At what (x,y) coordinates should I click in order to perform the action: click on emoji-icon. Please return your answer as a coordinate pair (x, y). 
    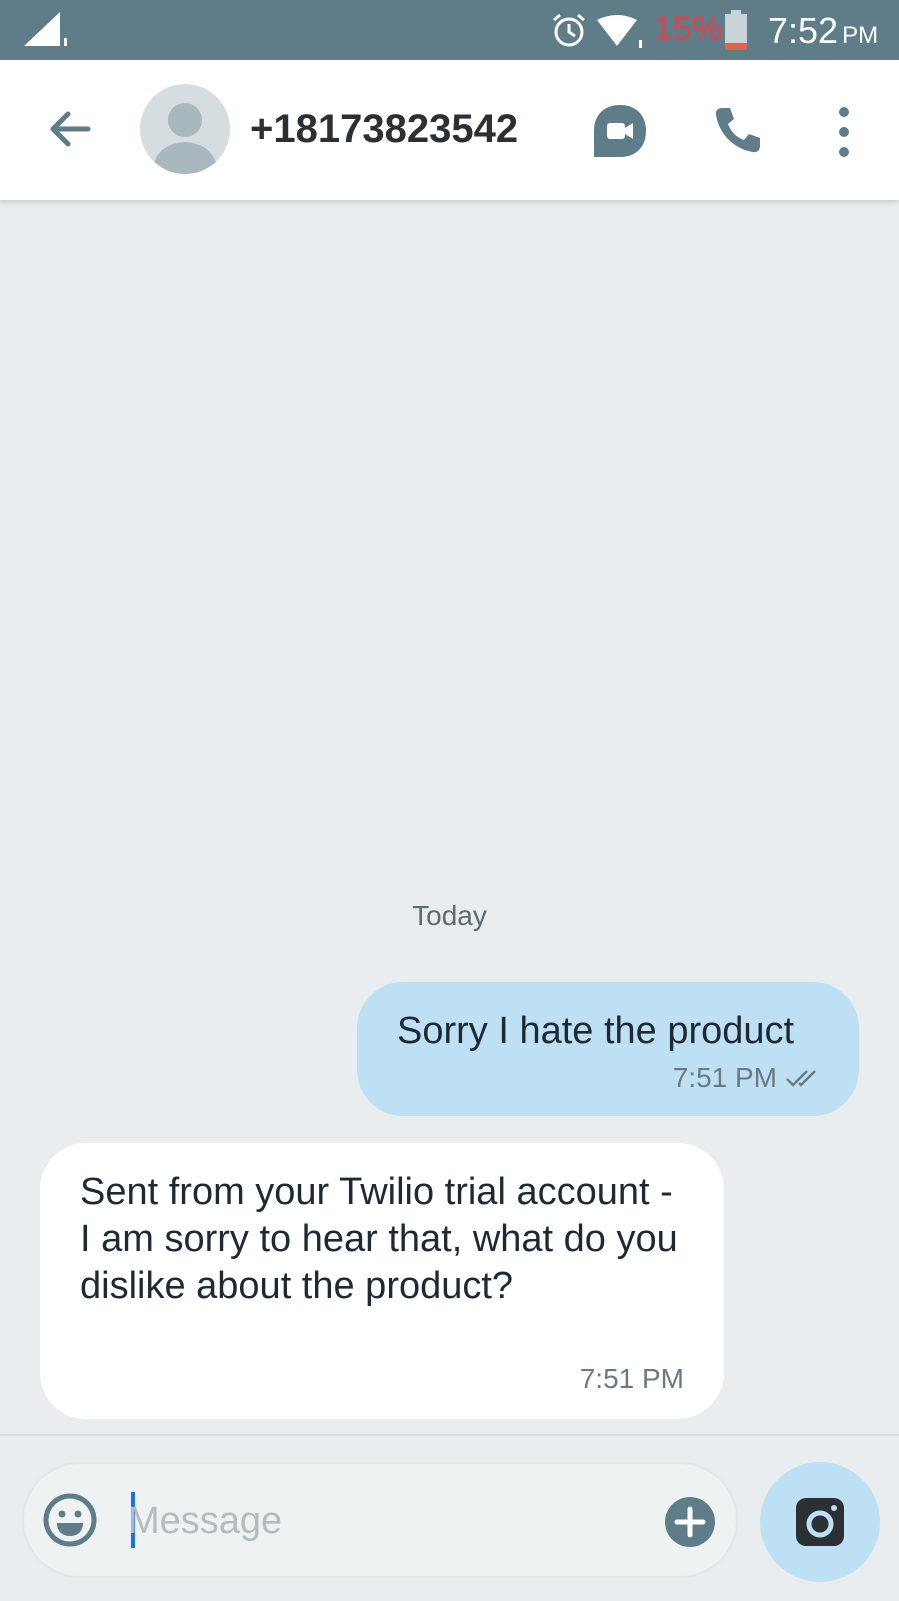
    Looking at the image, I should click on (70, 1520).